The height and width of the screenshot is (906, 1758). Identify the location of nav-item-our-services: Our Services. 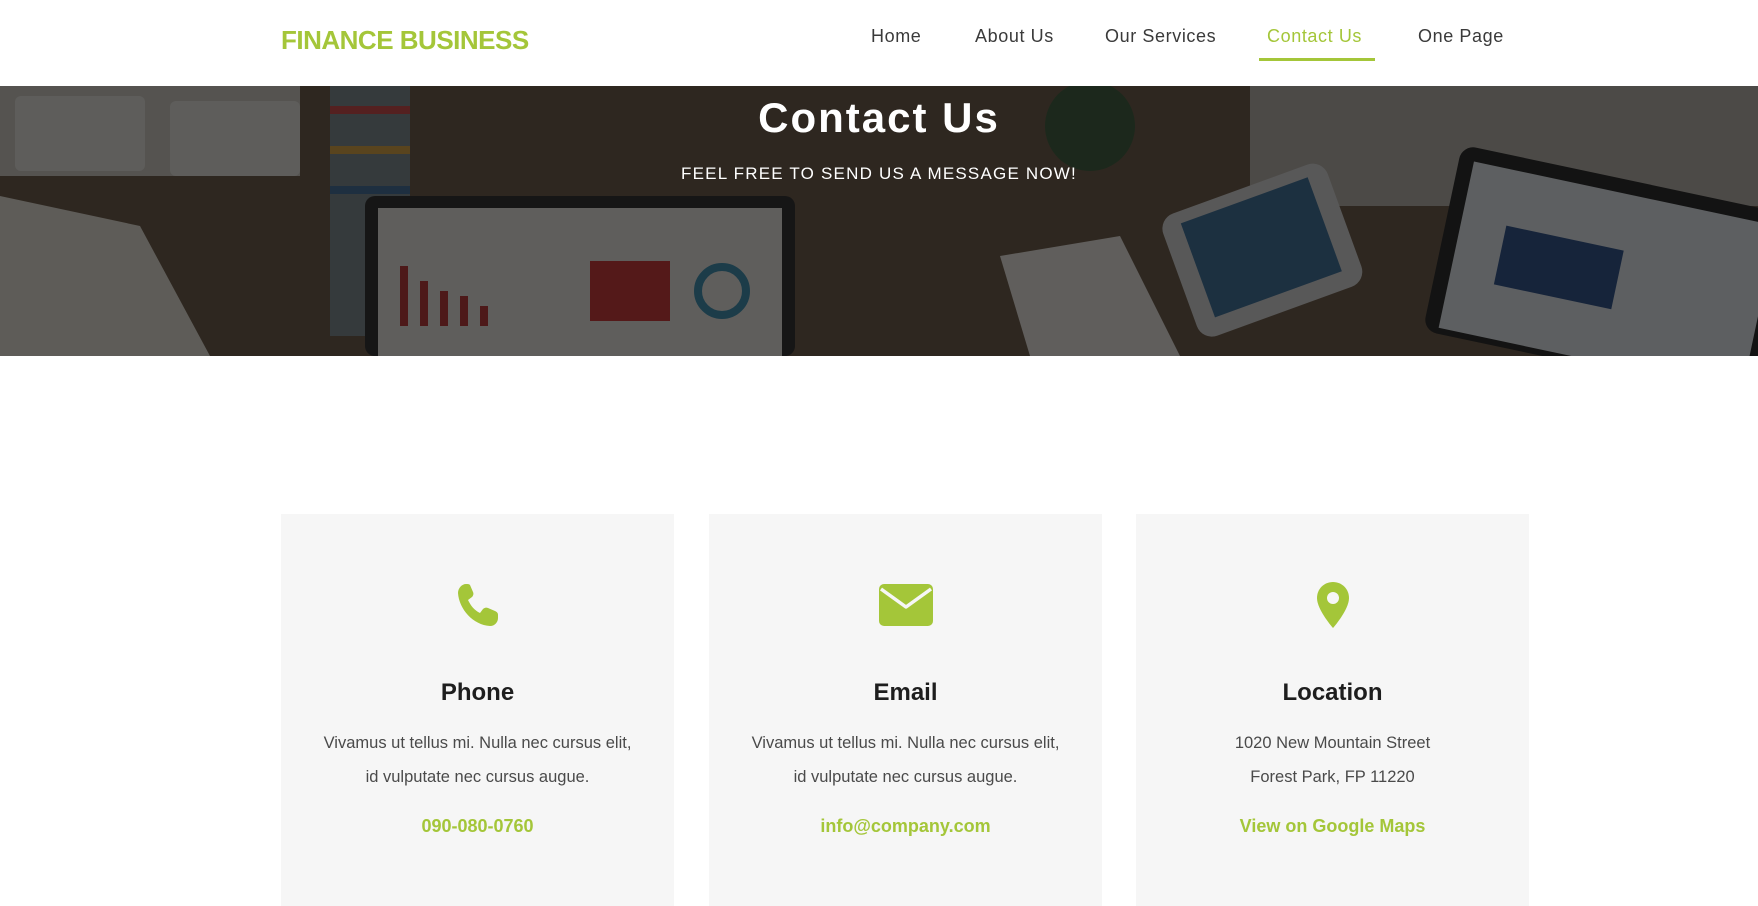
(1160, 36).